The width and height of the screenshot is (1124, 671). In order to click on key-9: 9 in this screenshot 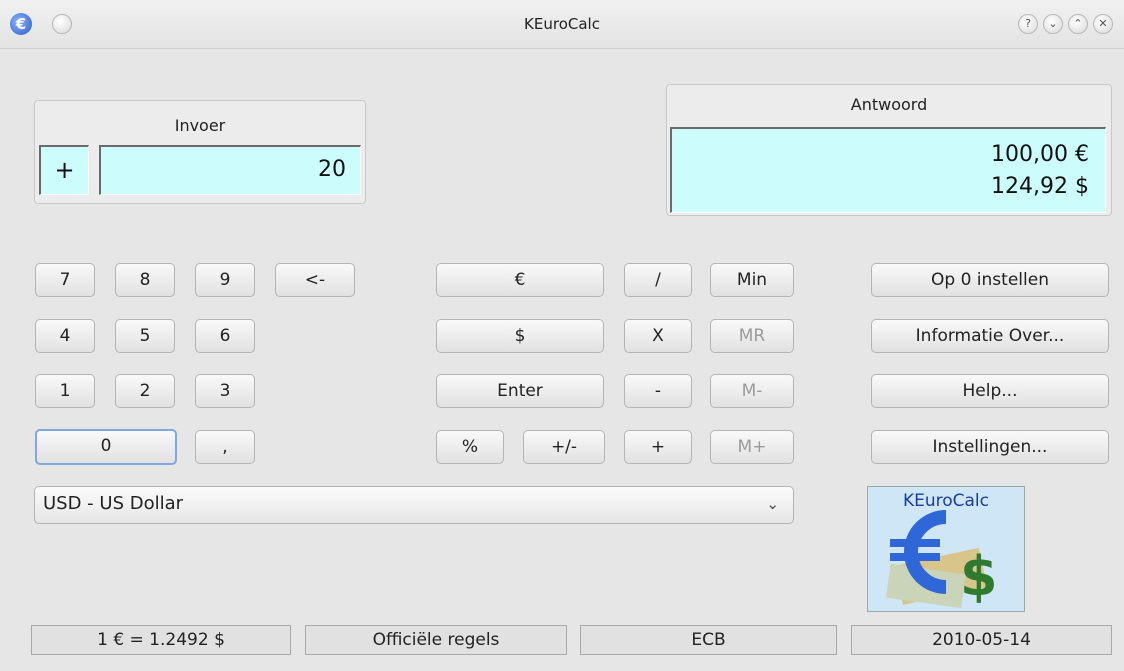, I will do `click(225, 280)`.